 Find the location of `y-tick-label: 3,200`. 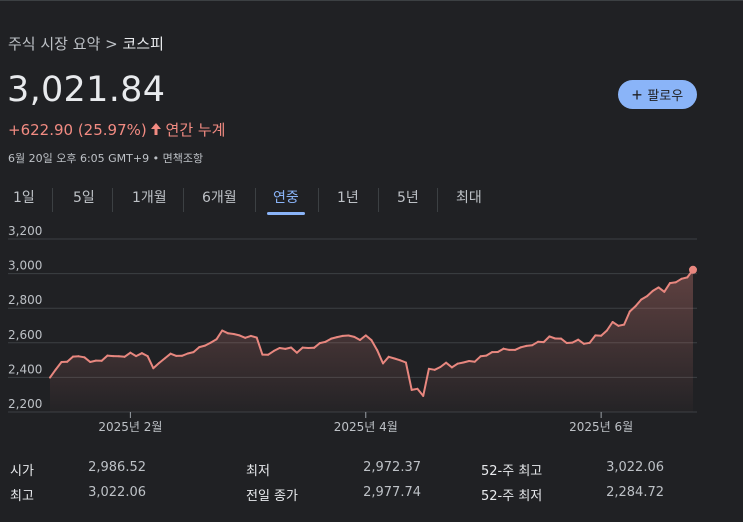

y-tick-label: 3,200 is located at coordinates (25, 231).